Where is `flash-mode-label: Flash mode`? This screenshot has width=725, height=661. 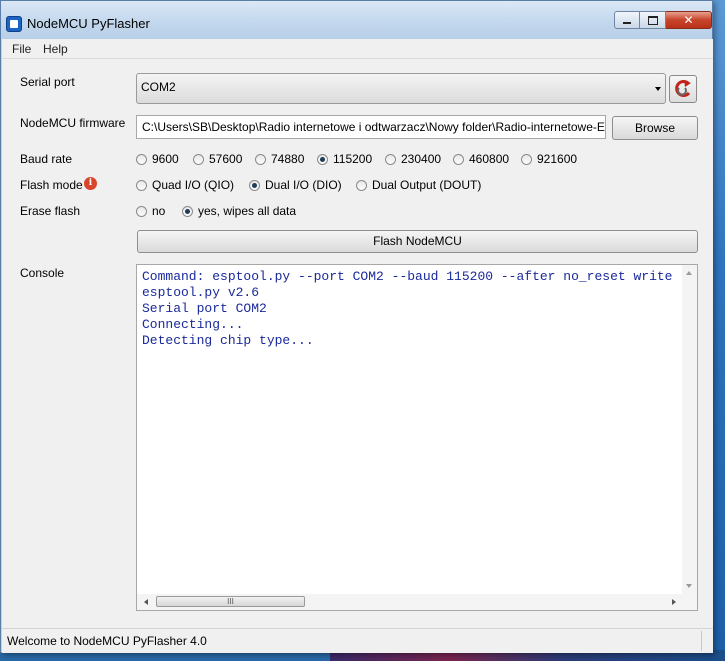
flash-mode-label: Flash mode is located at coordinates (51, 185).